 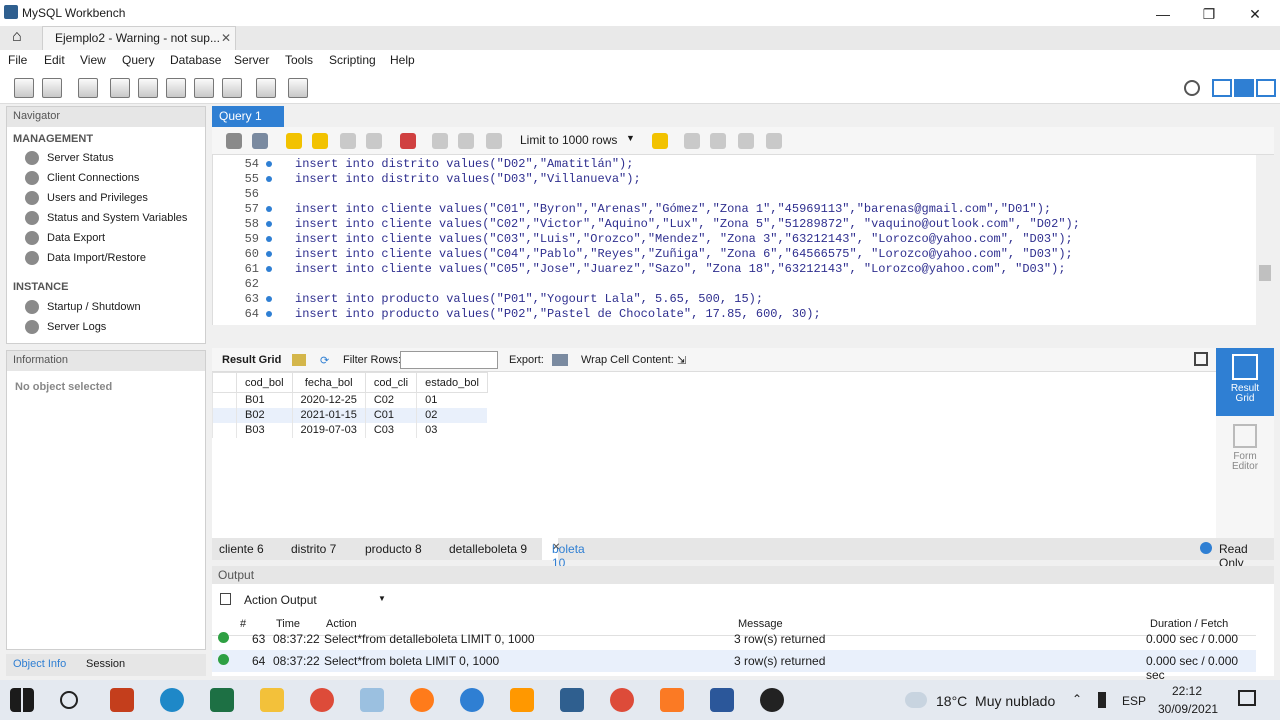 I want to click on excel-icon, so click(x=222, y=700).